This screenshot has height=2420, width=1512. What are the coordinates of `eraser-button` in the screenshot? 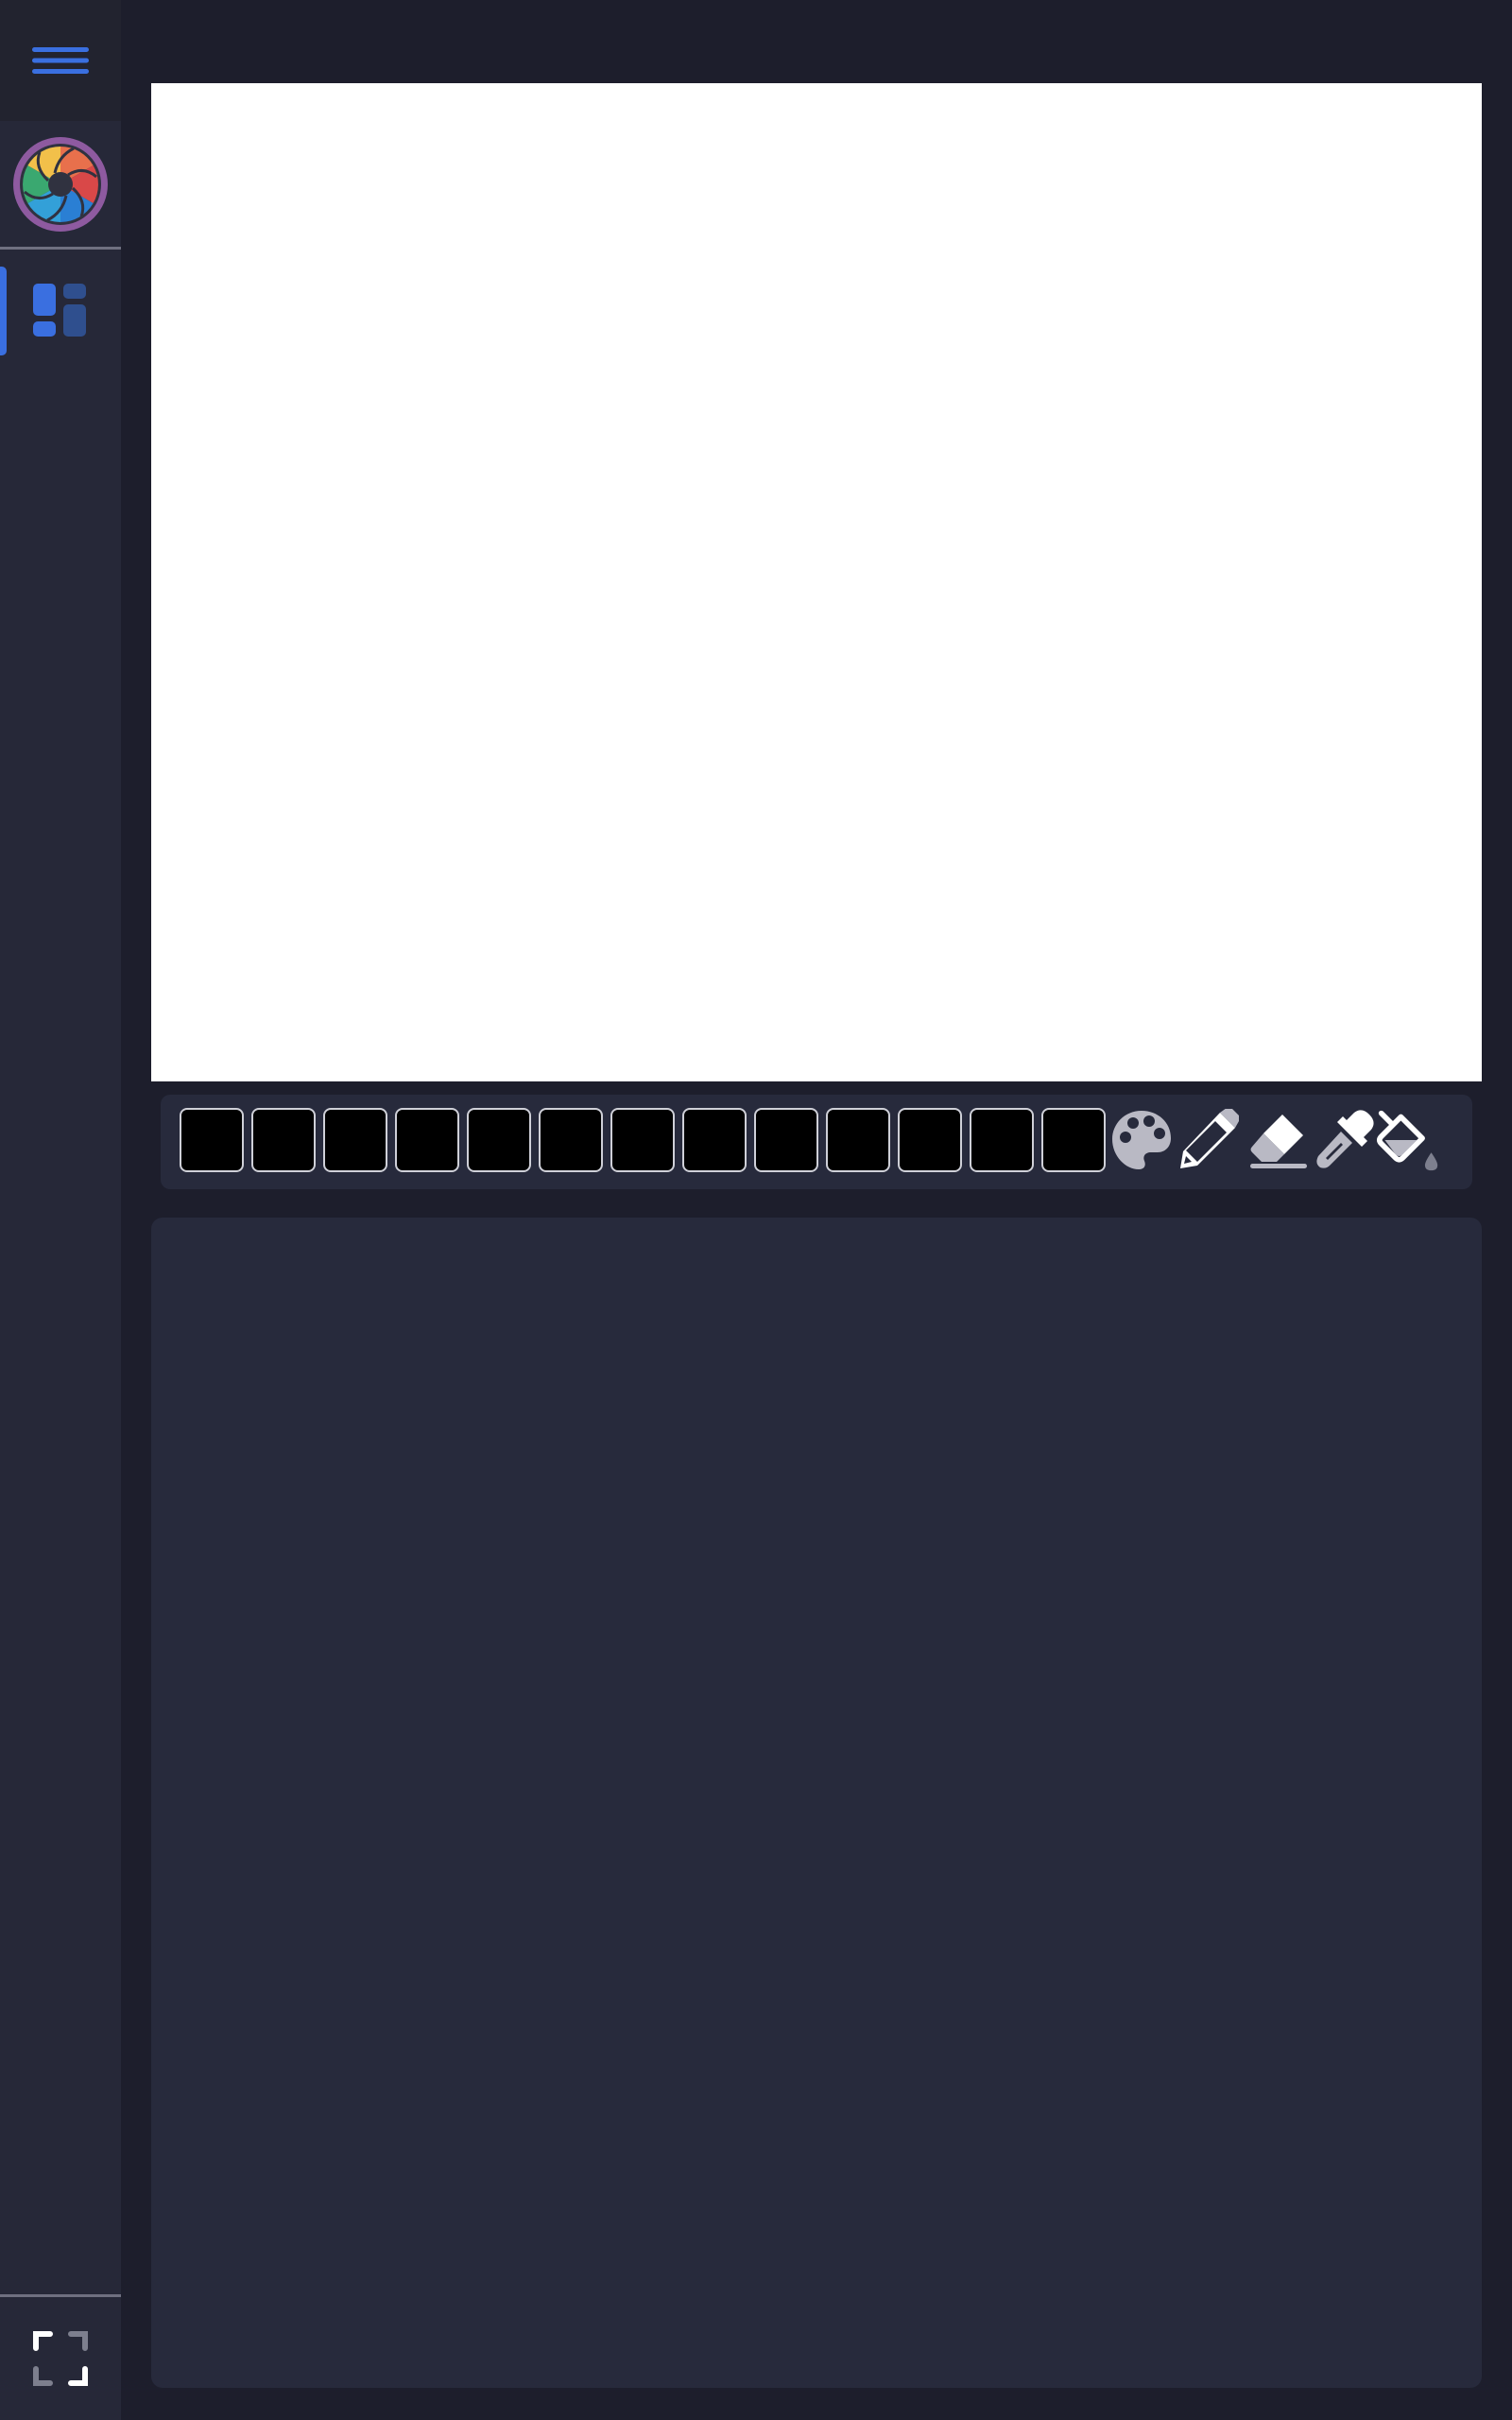 It's located at (1278, 1140).